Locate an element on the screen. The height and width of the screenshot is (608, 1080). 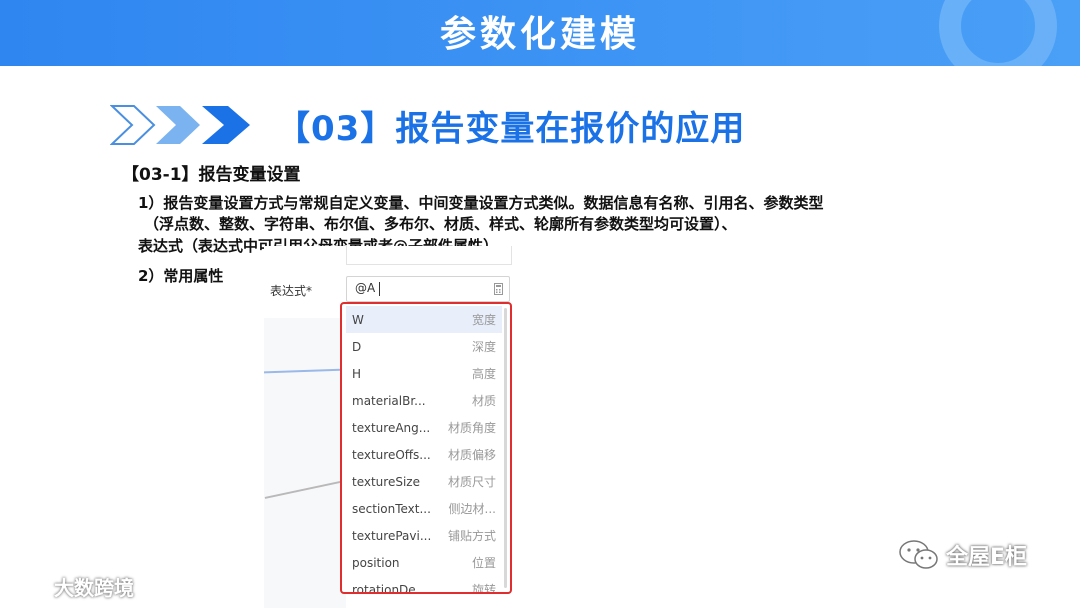
watermark-right: 全屋E柜 is located at coordinates (962, 555).